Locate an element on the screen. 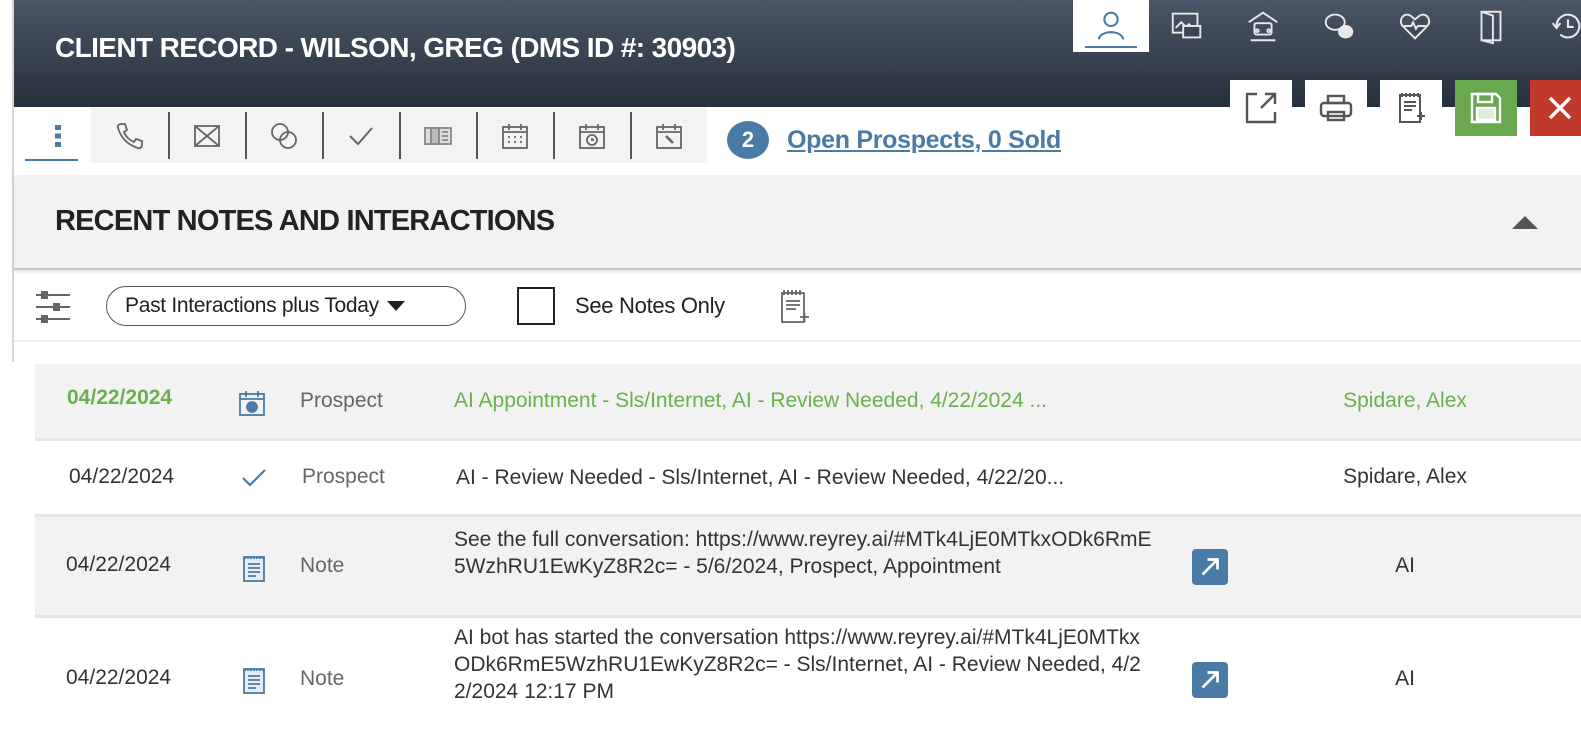  interaction-tabs is located at coordinates (366, 135).